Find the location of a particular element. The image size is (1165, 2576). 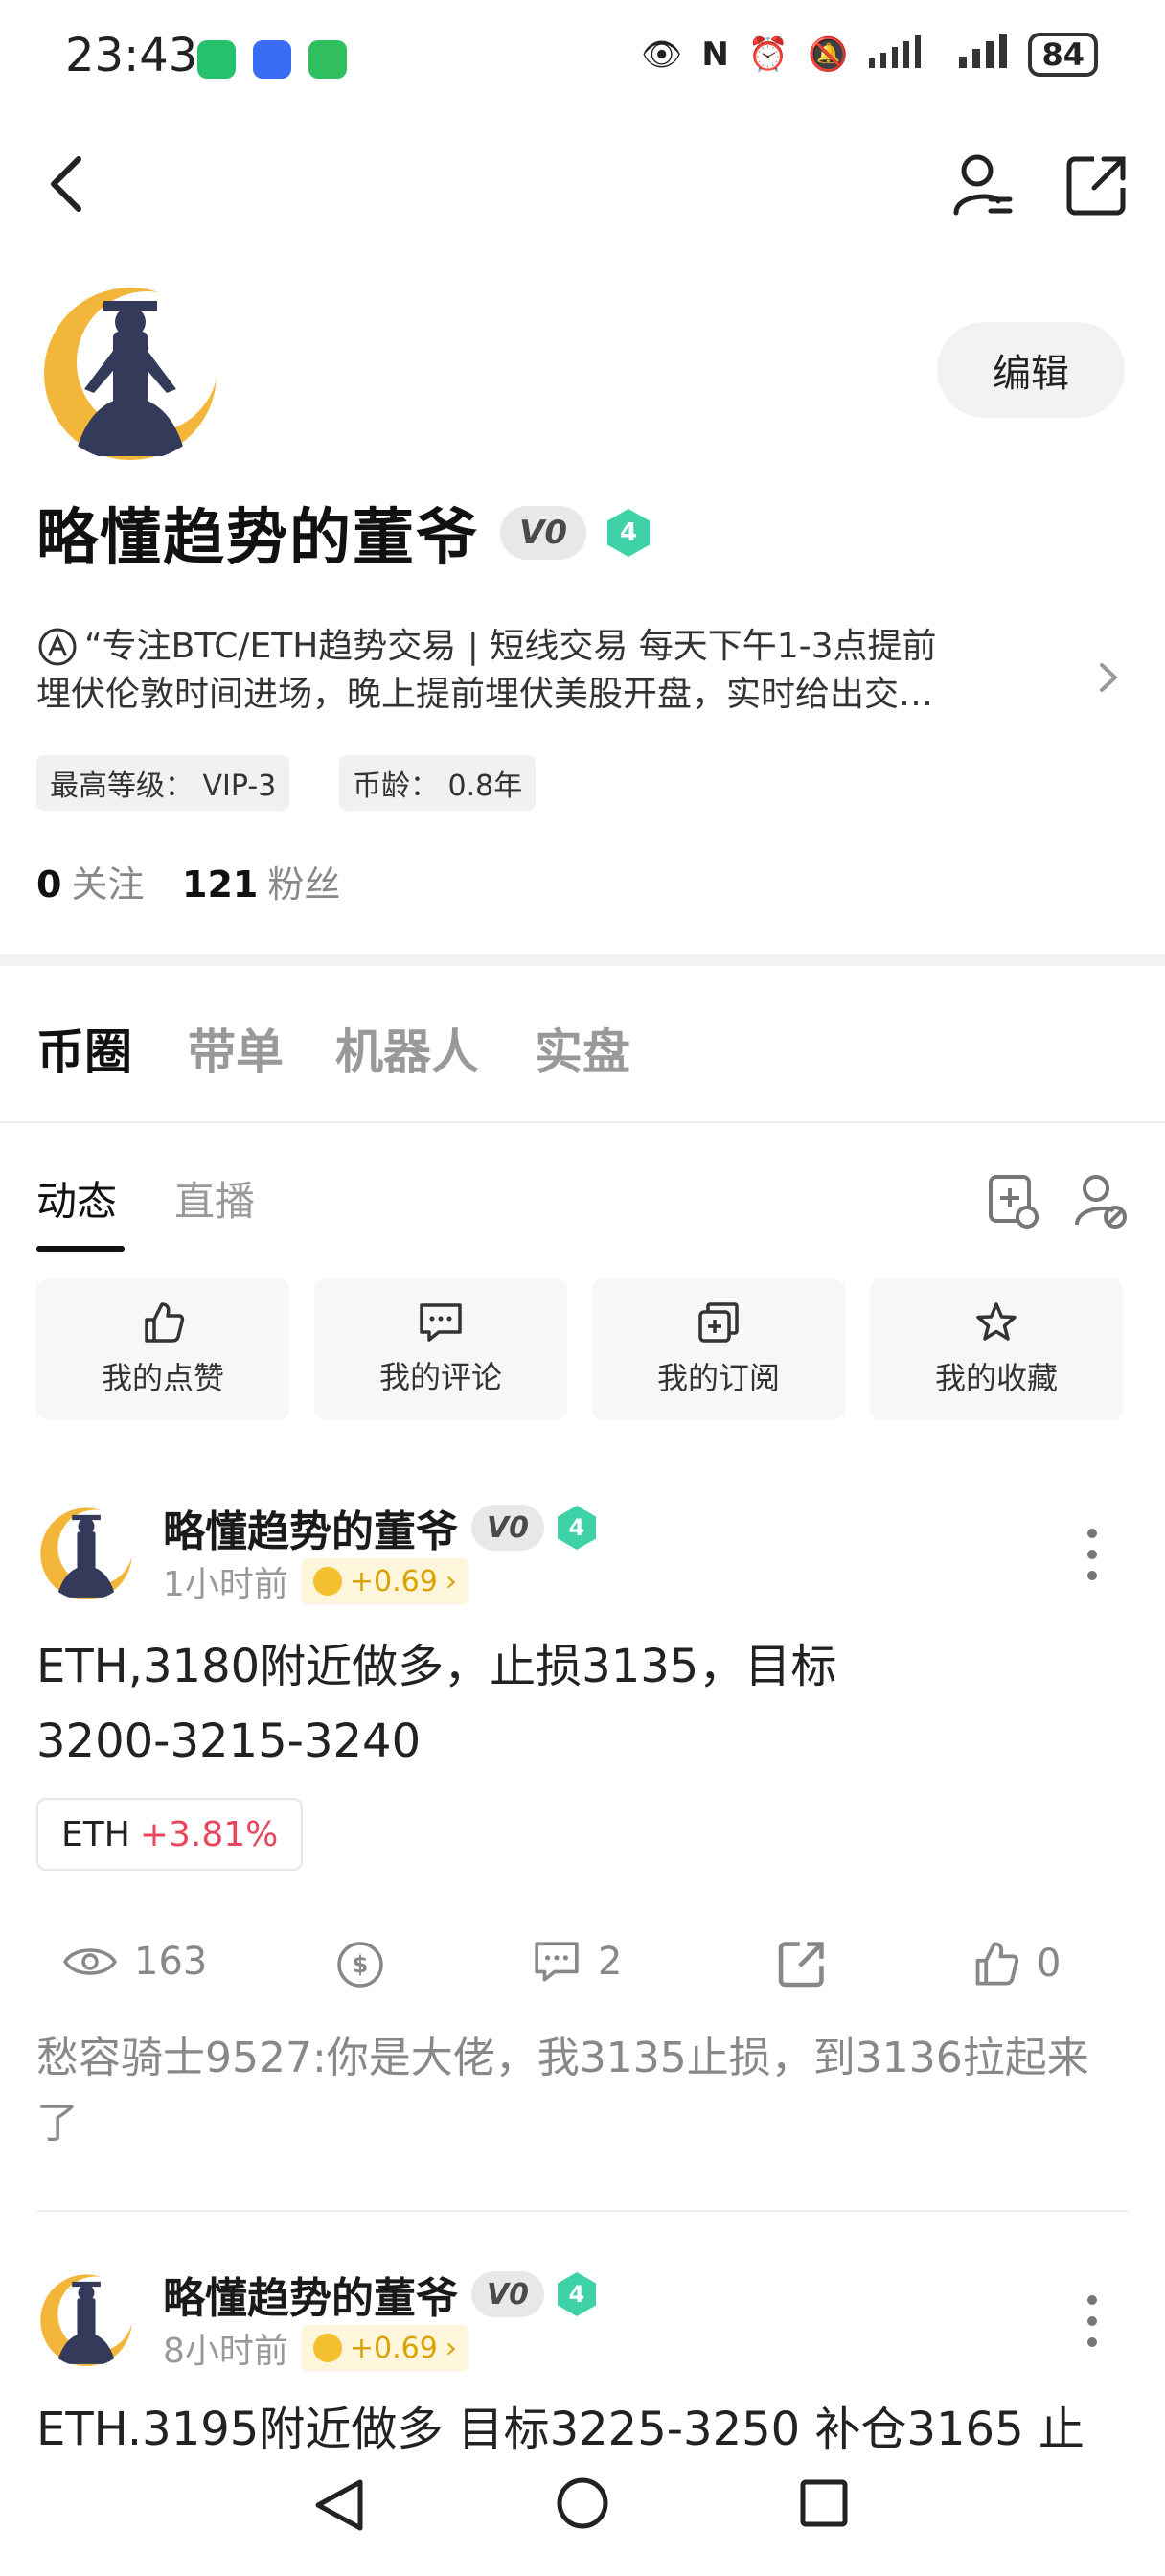

profile-username: 略懂趋势的董爷 is located at coordinates (258, 538).